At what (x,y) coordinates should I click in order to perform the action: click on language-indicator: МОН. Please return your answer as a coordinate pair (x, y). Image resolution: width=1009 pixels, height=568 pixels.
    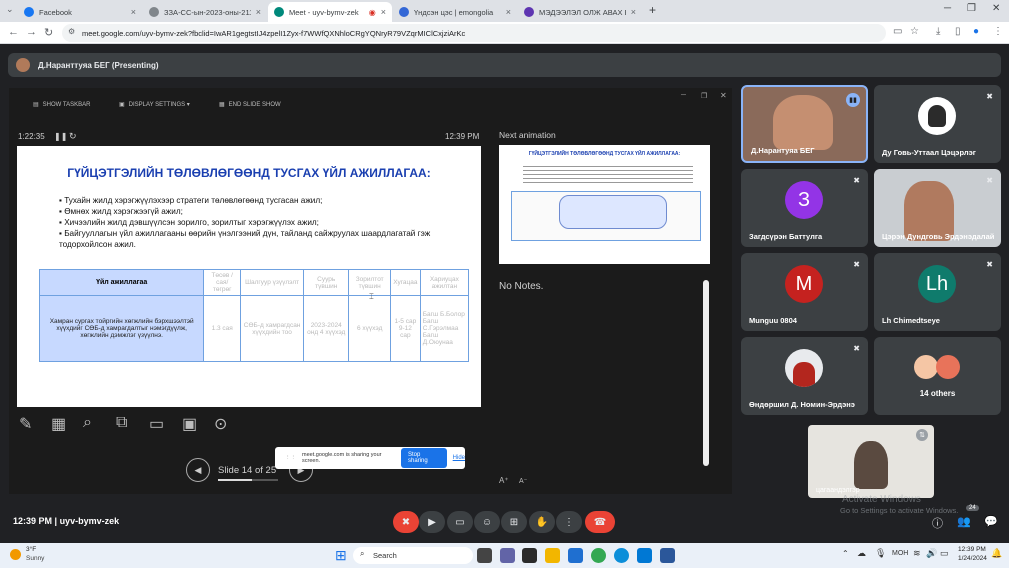
    Looking at the image, I should click on (900, 553).